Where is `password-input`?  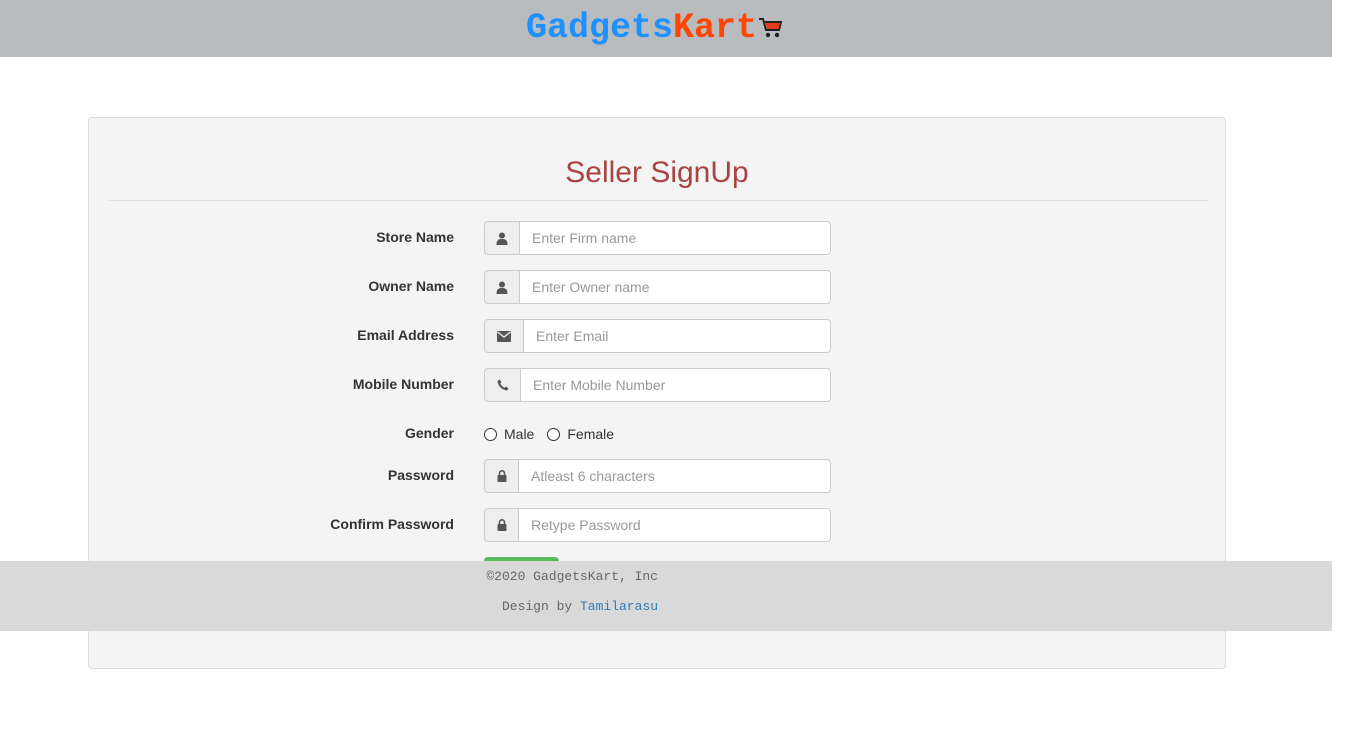
password-input is located at coordinates (674, 476).